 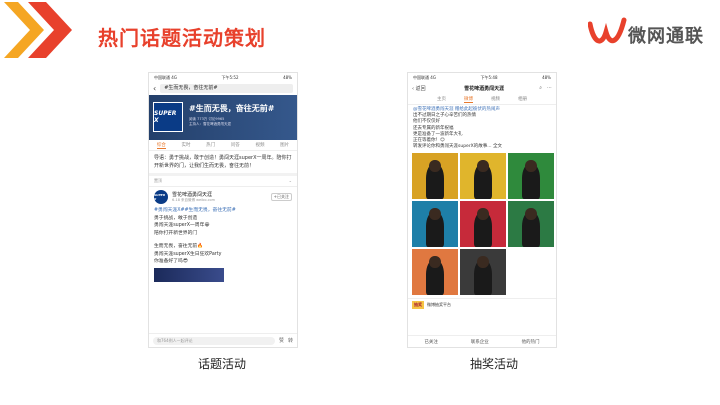 I want to click on lottery-card: 抽奖 微博抽奖平台, so click(x=482, y=304).